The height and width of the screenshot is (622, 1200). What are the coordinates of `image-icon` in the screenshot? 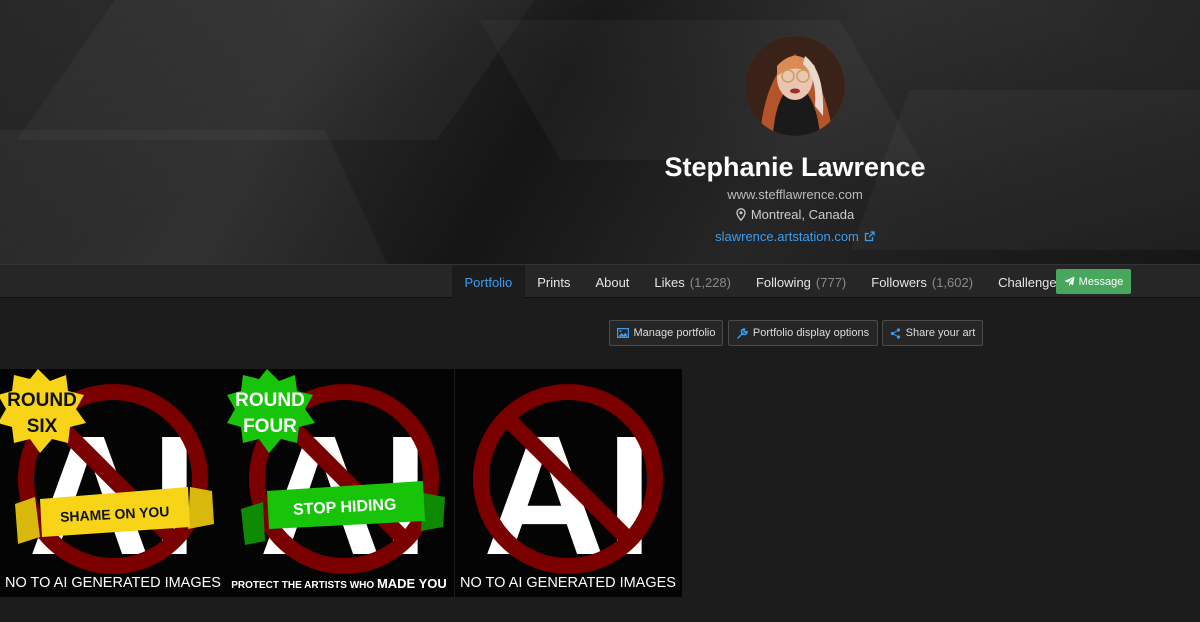 It's located at (622, 333).